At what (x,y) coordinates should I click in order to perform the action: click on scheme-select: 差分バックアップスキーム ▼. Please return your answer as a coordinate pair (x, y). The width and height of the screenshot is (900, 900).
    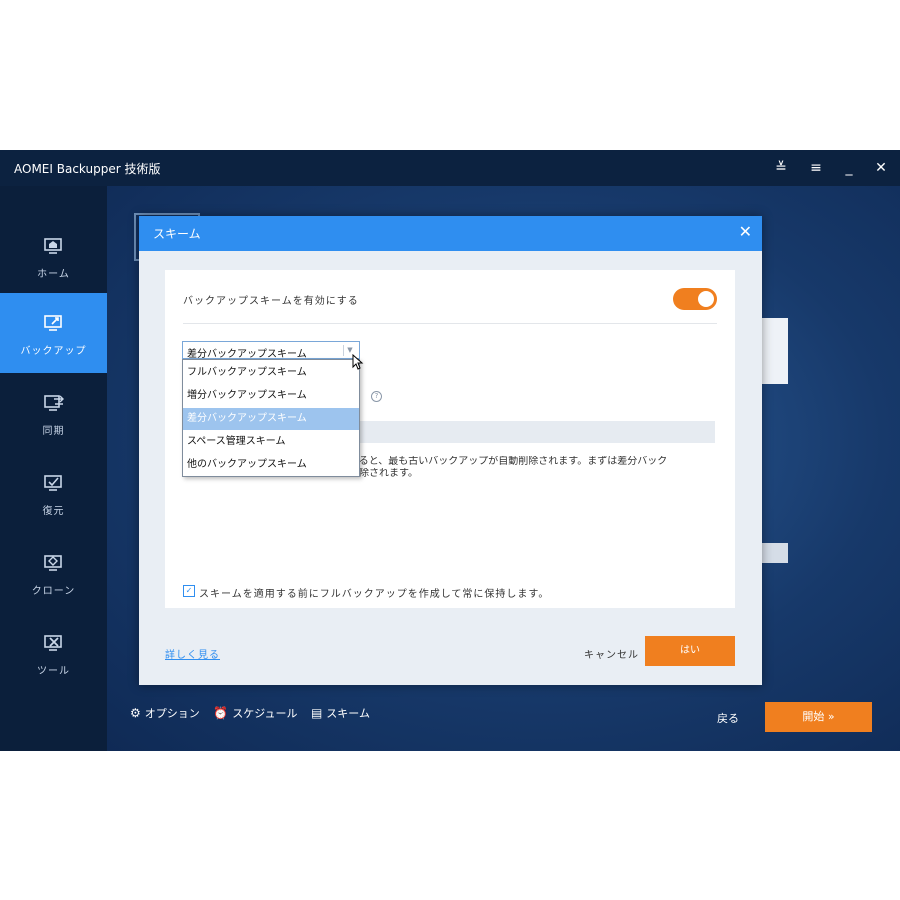
    Looking at the image, I should click on (271, 350).